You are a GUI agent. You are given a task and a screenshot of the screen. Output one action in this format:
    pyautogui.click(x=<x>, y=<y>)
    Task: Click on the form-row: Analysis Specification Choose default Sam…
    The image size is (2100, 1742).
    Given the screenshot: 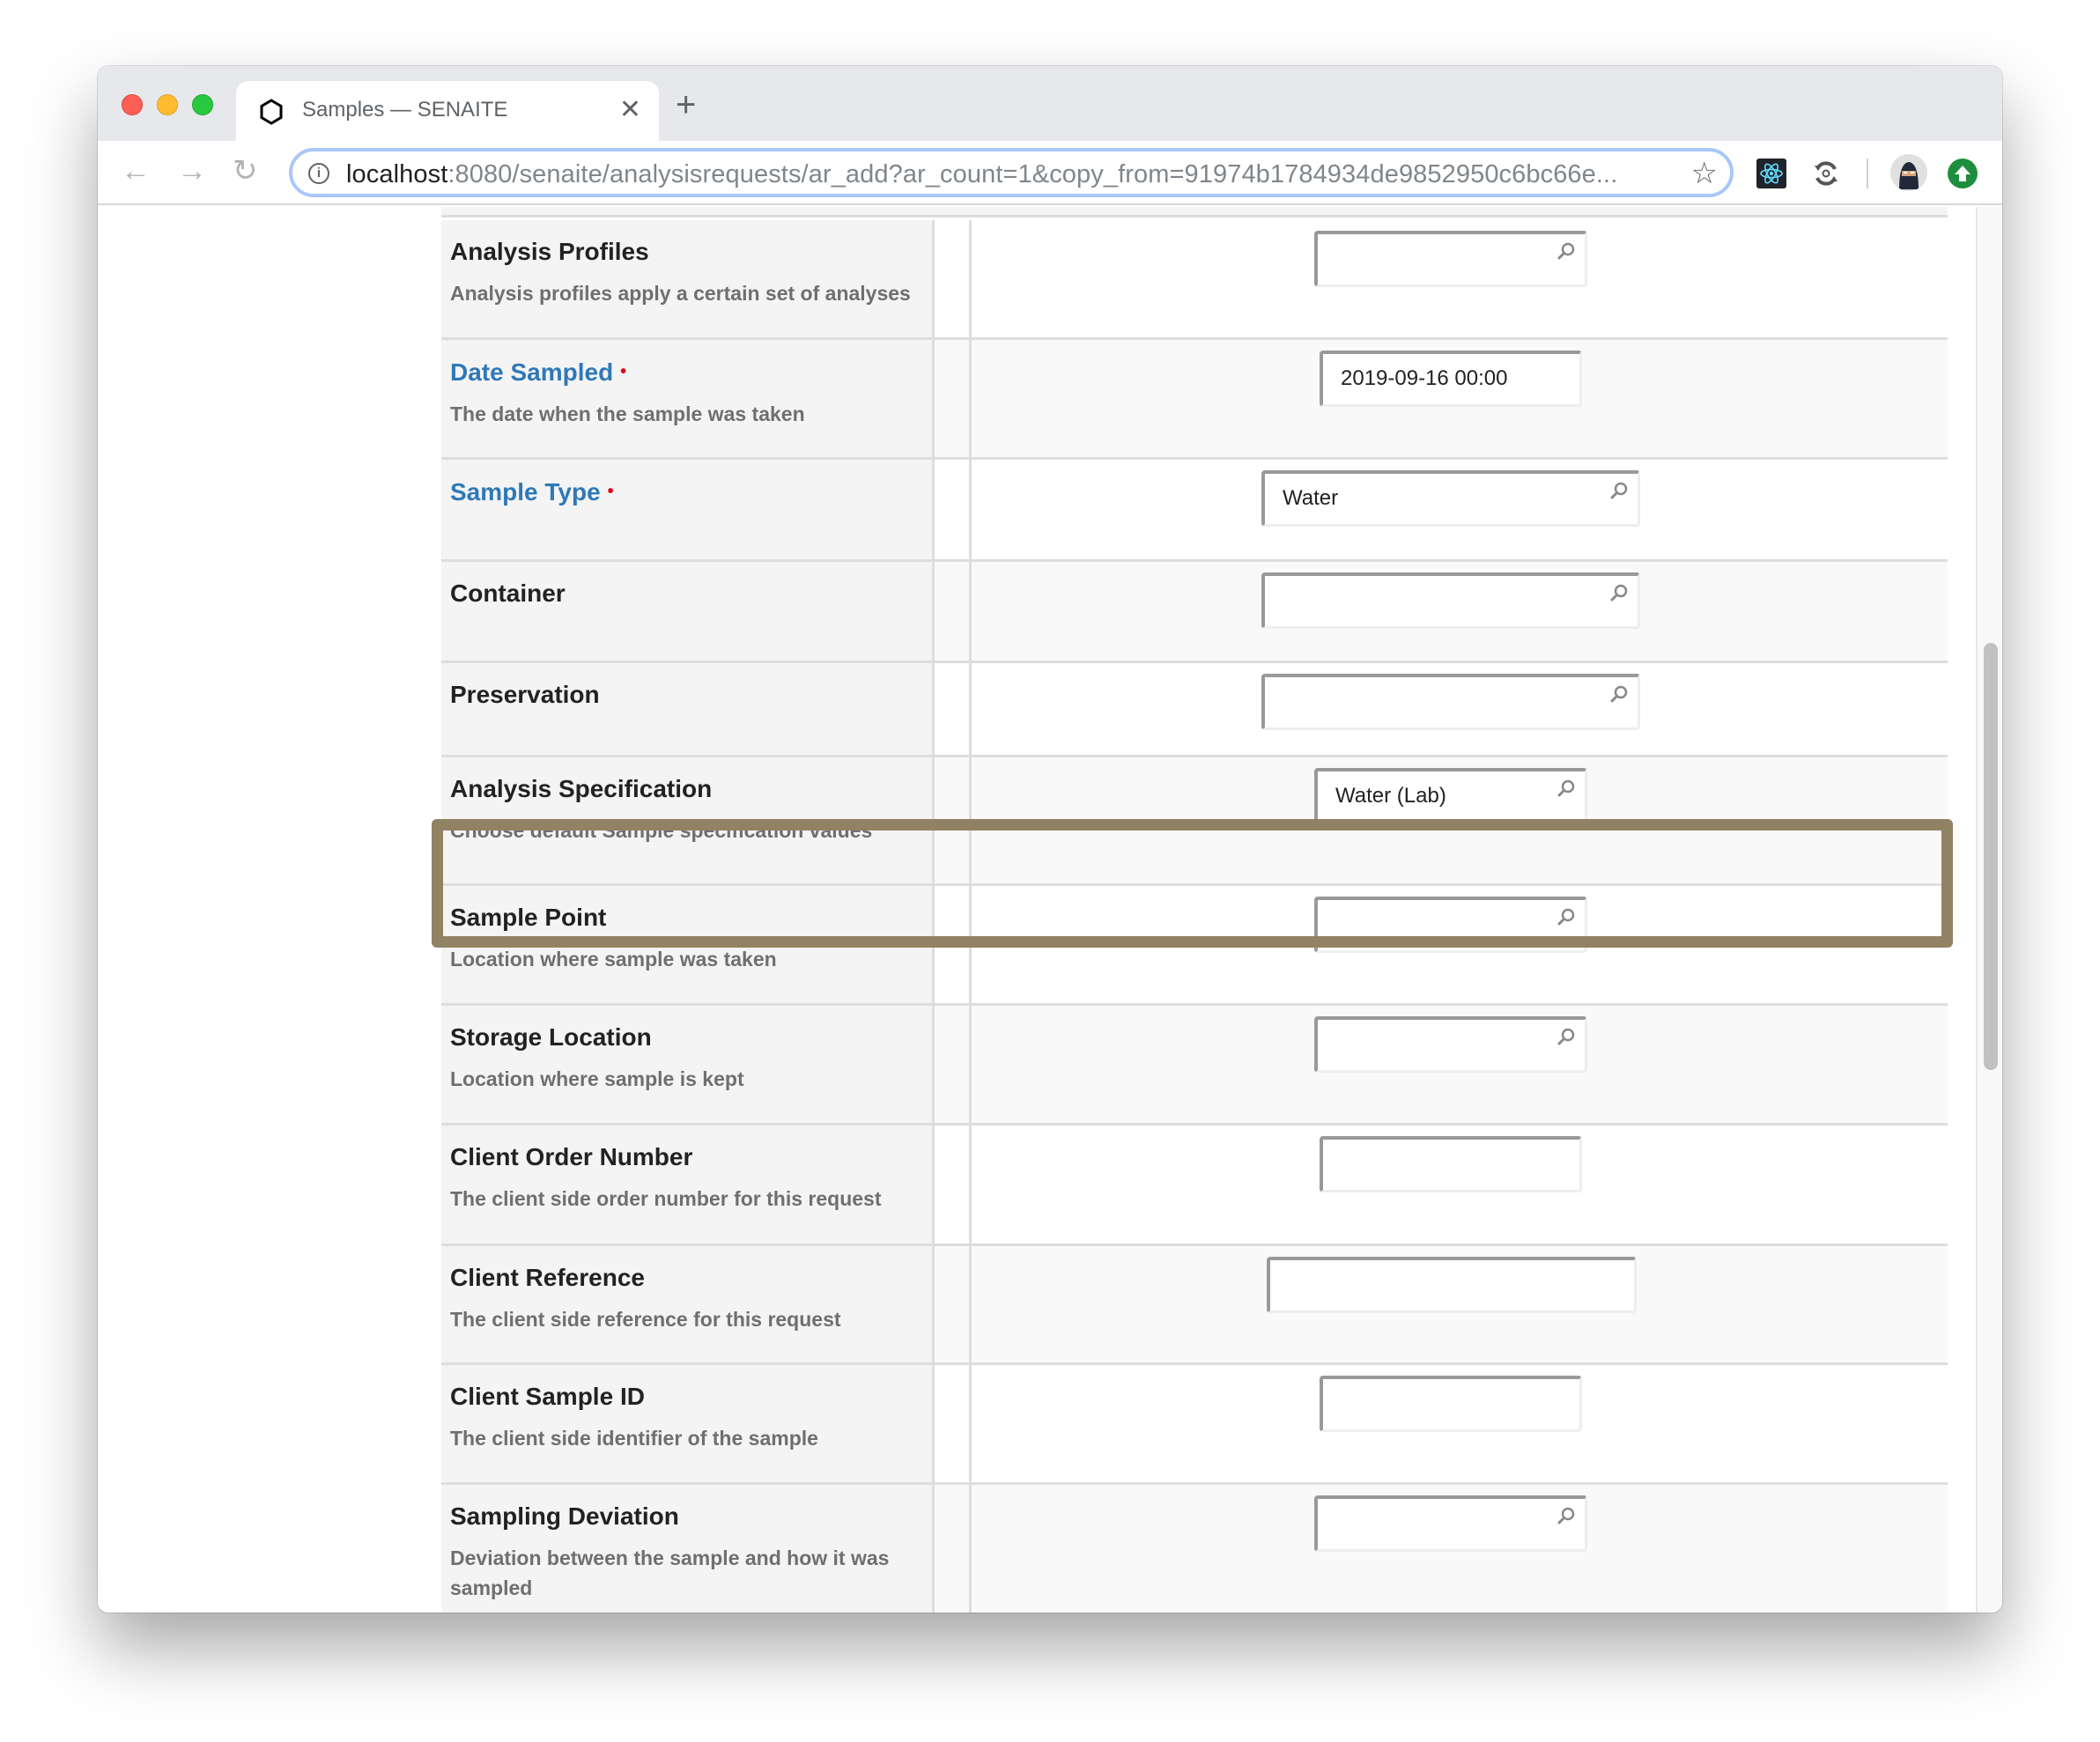 What is the action you would take?
    pyautogui.click(x=1194, y=821)
    